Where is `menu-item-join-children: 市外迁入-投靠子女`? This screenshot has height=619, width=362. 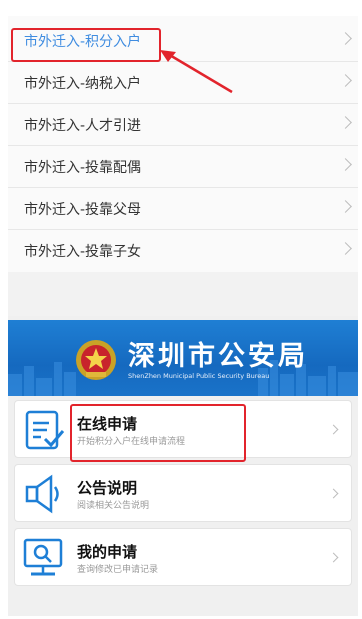 menu-item-join-children: 市外迁入-投靠子女 is located at coordinates (183, 251).